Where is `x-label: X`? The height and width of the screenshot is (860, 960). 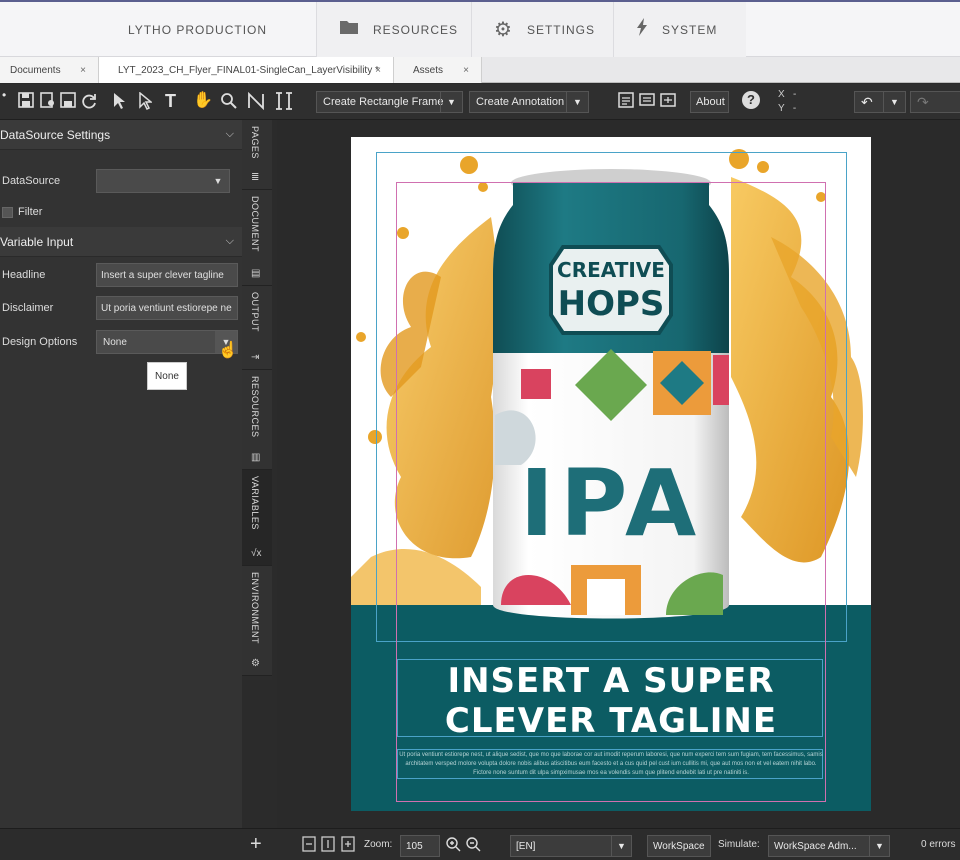 x-label: X is located at coordinates (781, 94).